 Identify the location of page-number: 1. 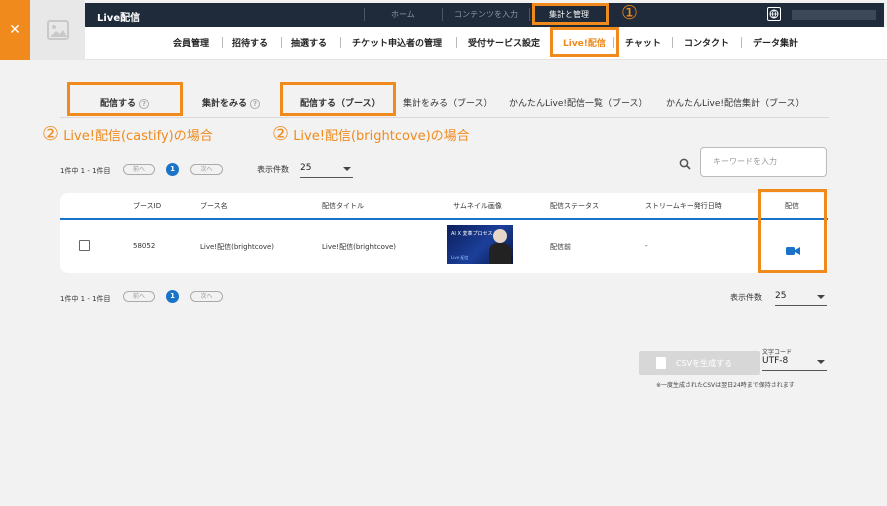
(172, 169).